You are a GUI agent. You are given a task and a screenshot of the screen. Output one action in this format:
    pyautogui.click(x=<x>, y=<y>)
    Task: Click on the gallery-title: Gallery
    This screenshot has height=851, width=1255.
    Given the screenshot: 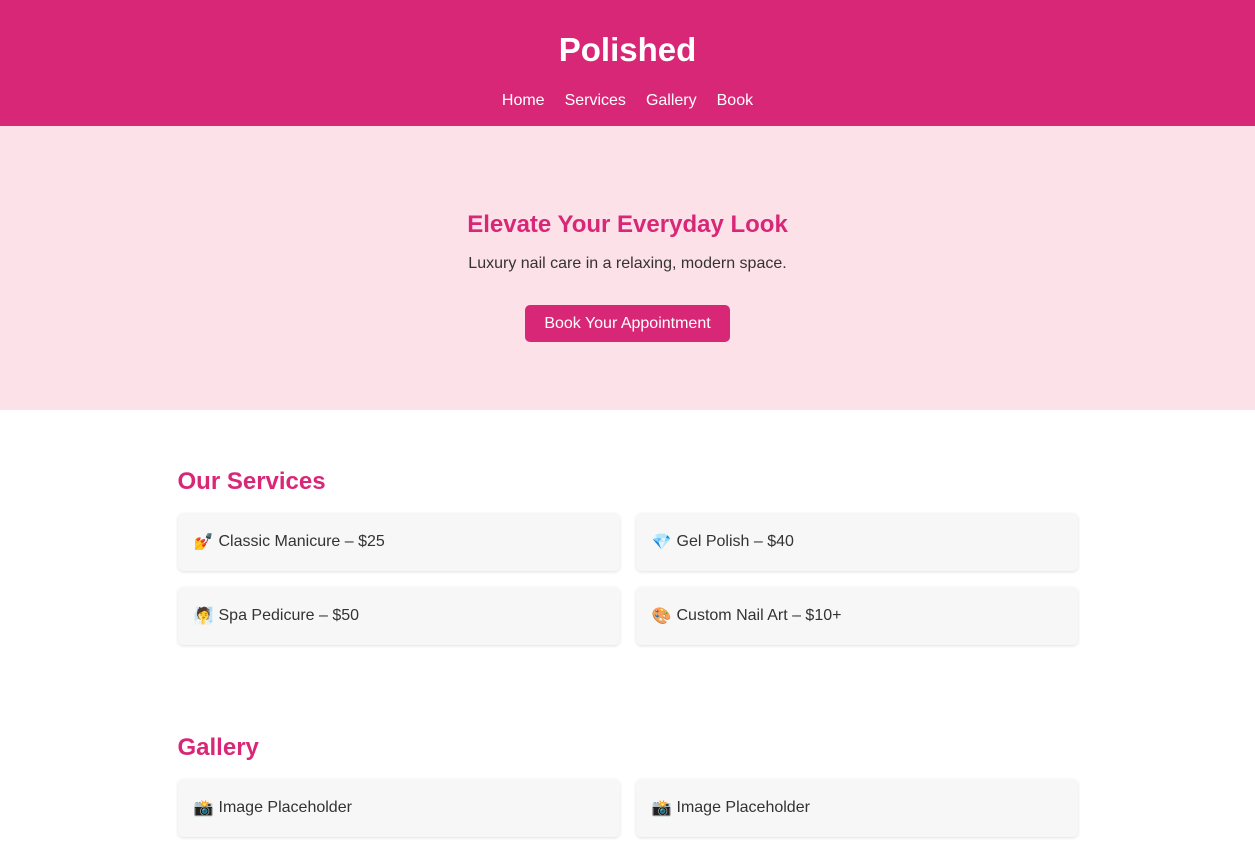 What is the action you would take?
    pyautogui.click(x=218, y=747)
    